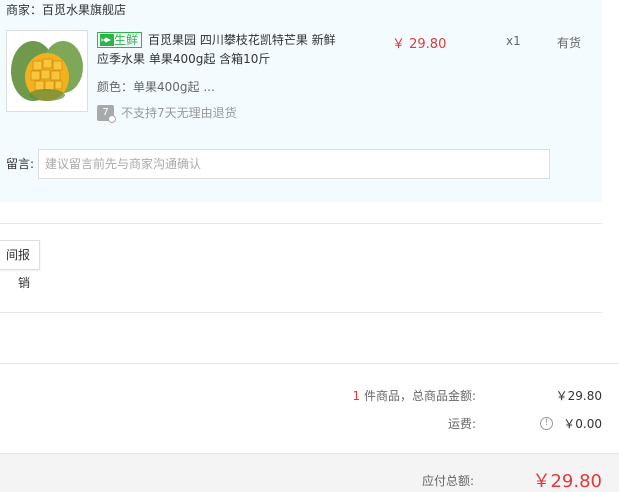  I want to click on info-icon: !, so click(546, 423).